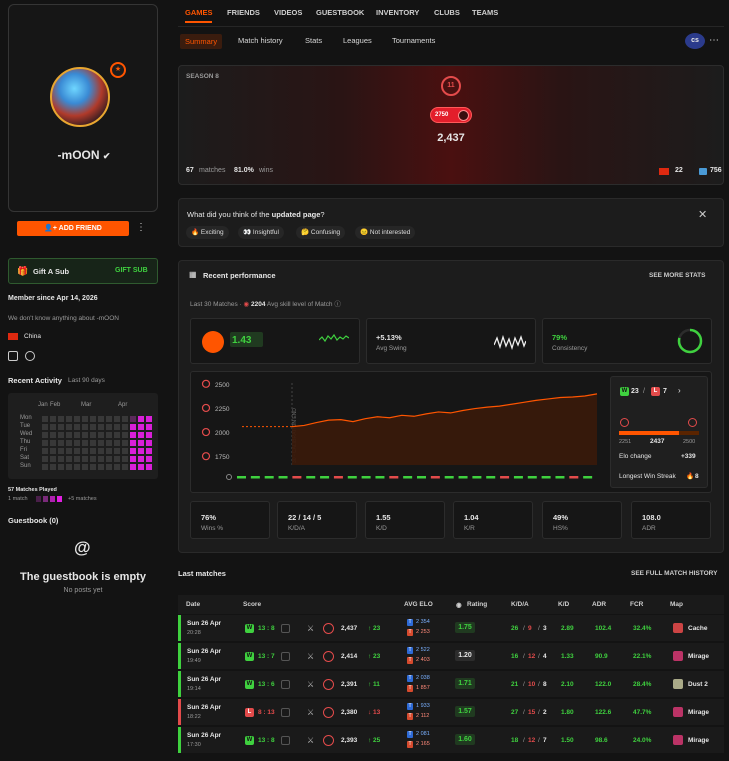 This screenshot has height=761, width=729. What do you see at coordinates (328, 740) in the screenshot?
I see `skill-level-icon` at bounding box center [328, 740].